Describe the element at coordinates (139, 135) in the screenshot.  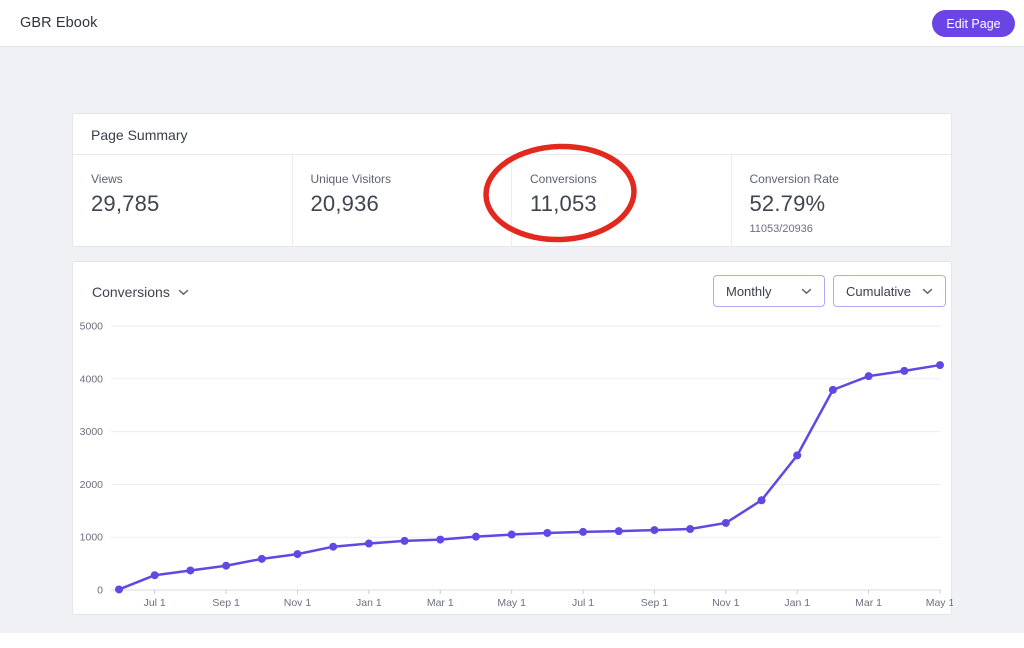
I see `summary-card-title: Page Summary` at that location.